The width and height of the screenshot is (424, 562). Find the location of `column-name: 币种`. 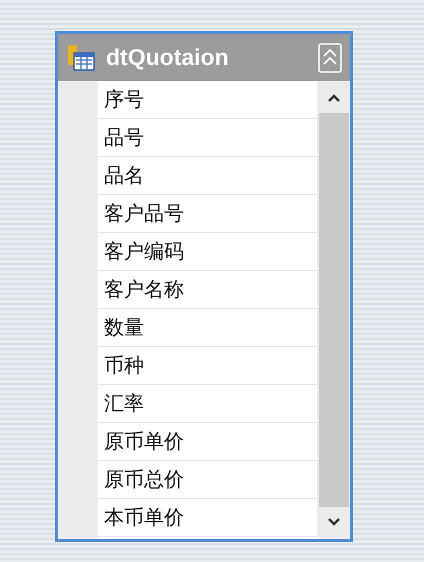

column-name: 币种 is located at coordinates (124, 365).